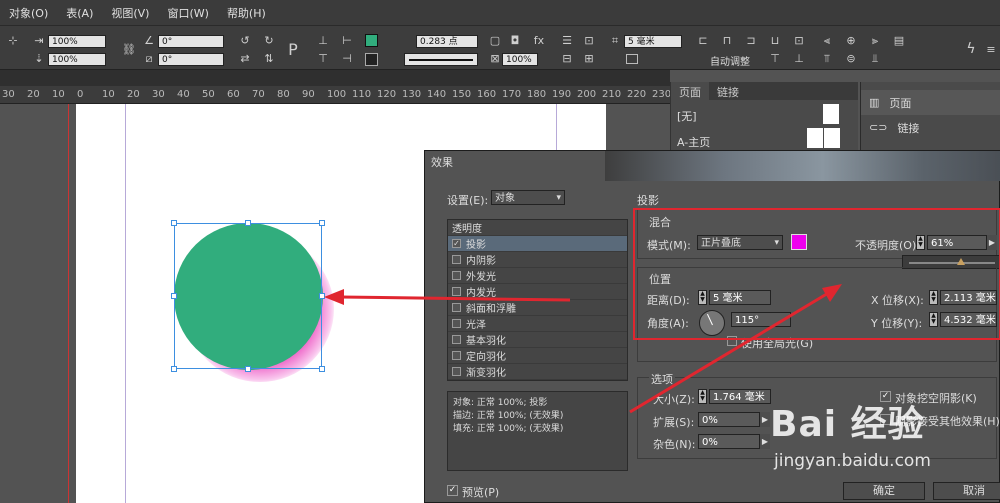  I want to click on baidu-watermark: Bai 经验 jingyan.baidu.com, so click(882, 447).